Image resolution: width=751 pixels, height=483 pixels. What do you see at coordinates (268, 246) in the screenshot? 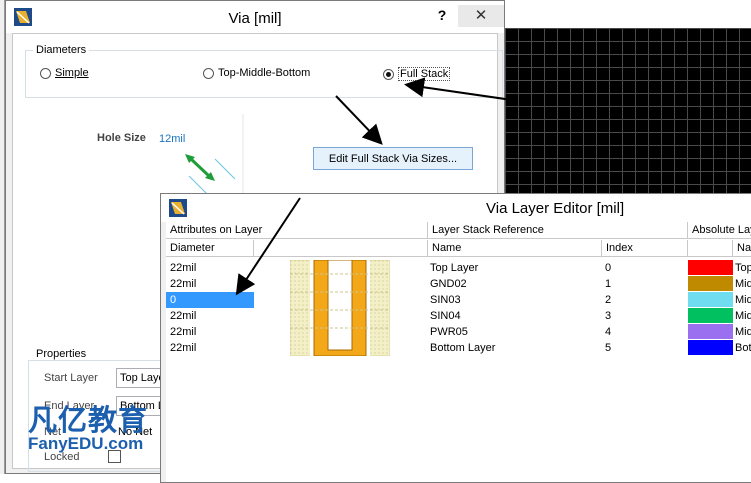
I see `arrow-to-diameter-cell` at bounding box center [268, 246].